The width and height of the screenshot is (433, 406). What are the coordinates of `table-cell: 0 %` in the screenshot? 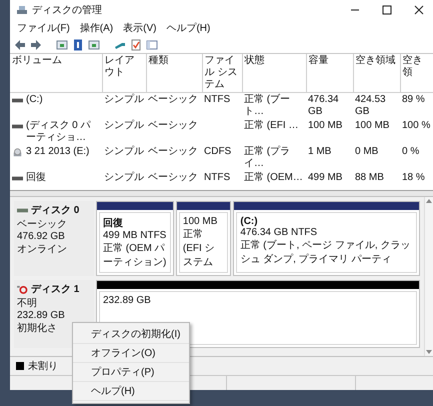 It's located at (411, 151).